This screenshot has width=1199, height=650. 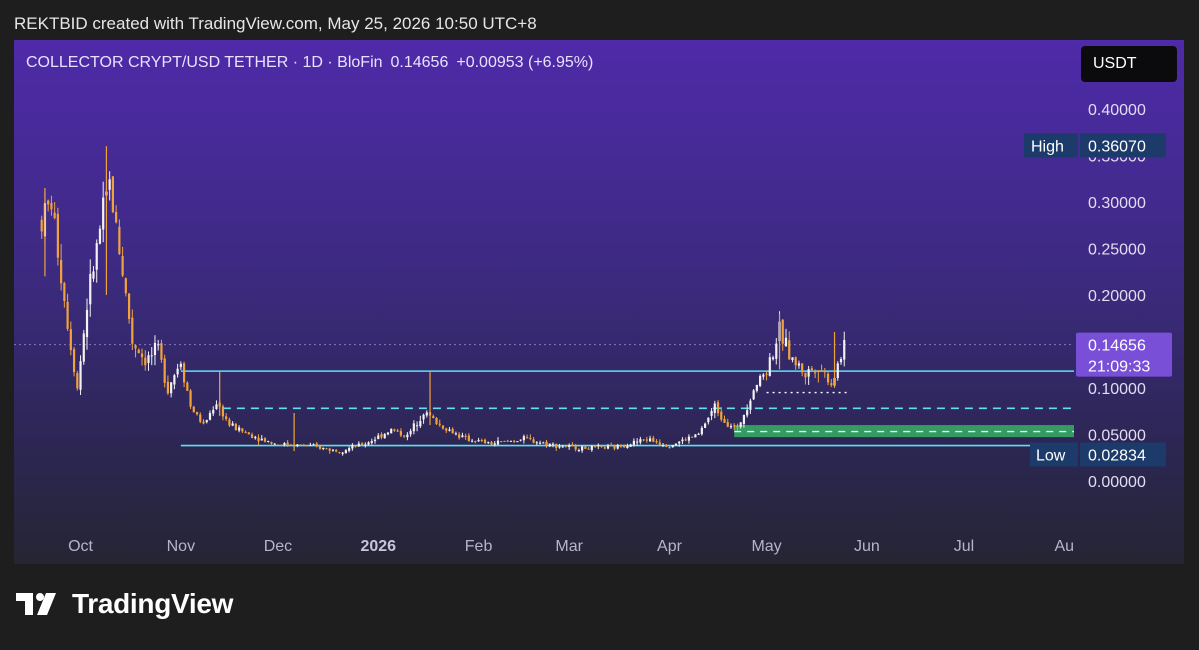 What do you see at coordinates (1117, 203) in the screenshot?
I see `y-tick-label: 0.30000` at bounding box center [1117, 203].